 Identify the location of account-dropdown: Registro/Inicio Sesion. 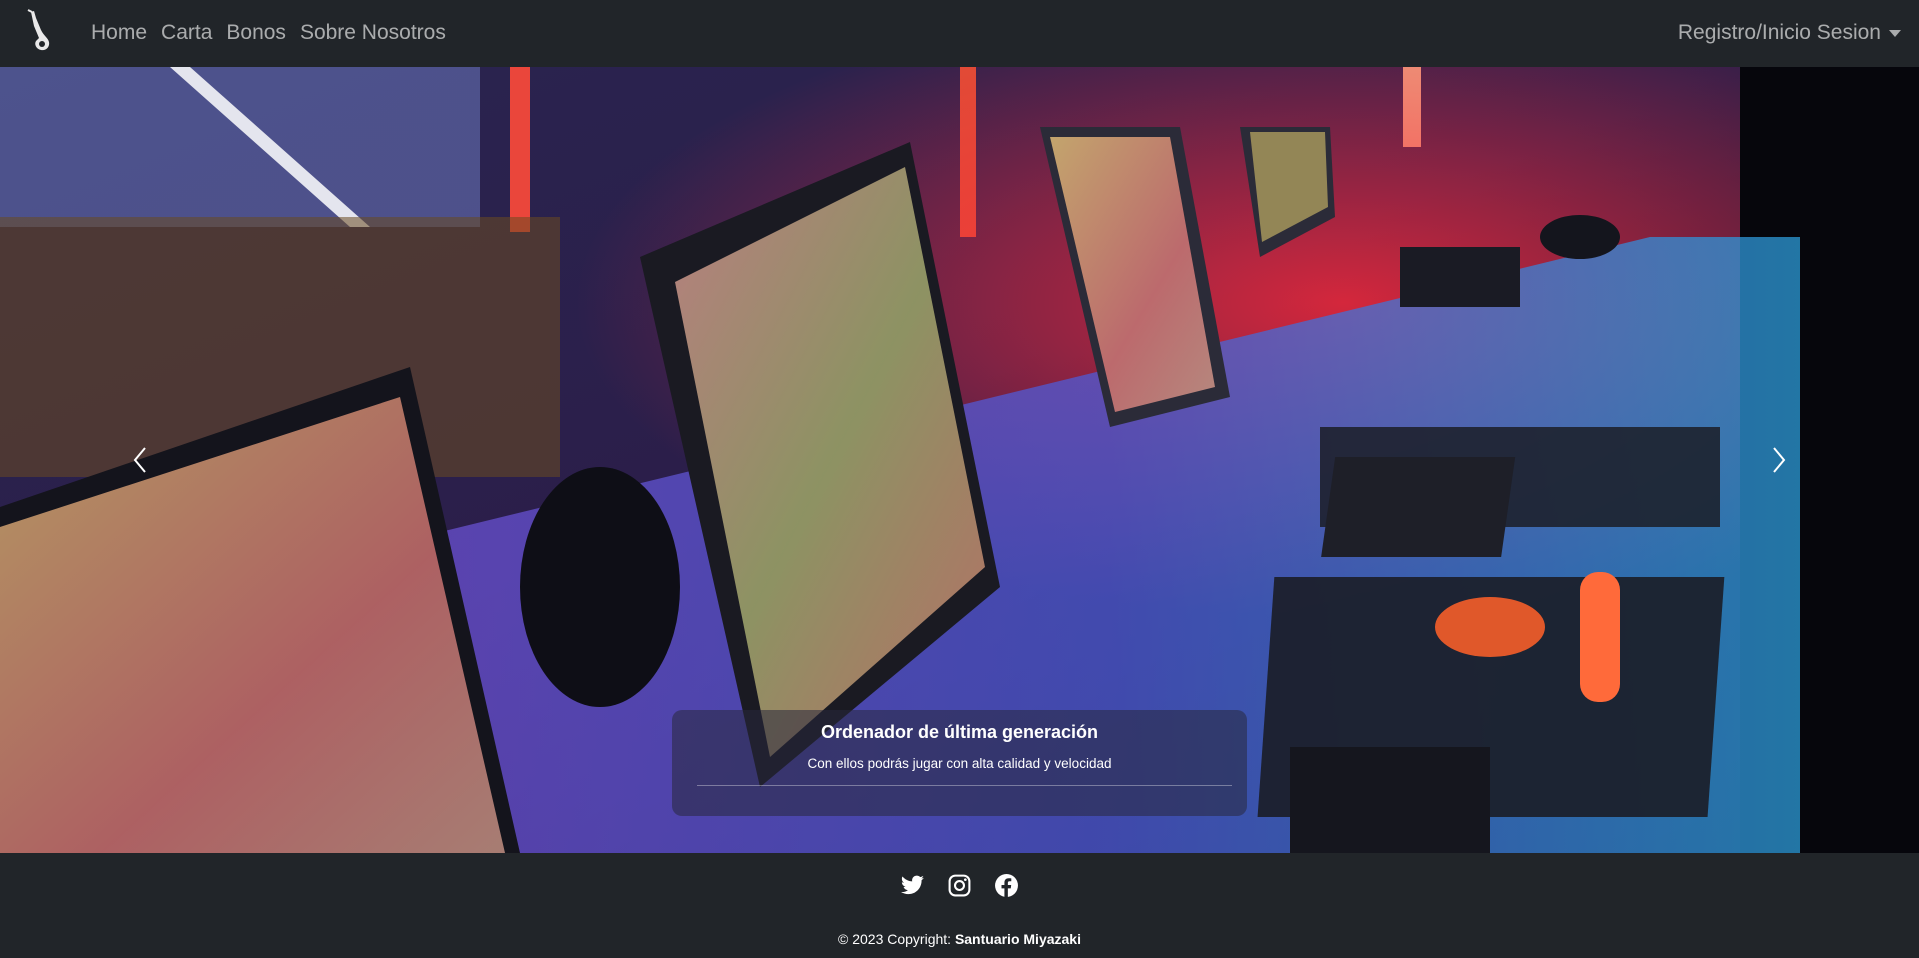
(1789, 33).